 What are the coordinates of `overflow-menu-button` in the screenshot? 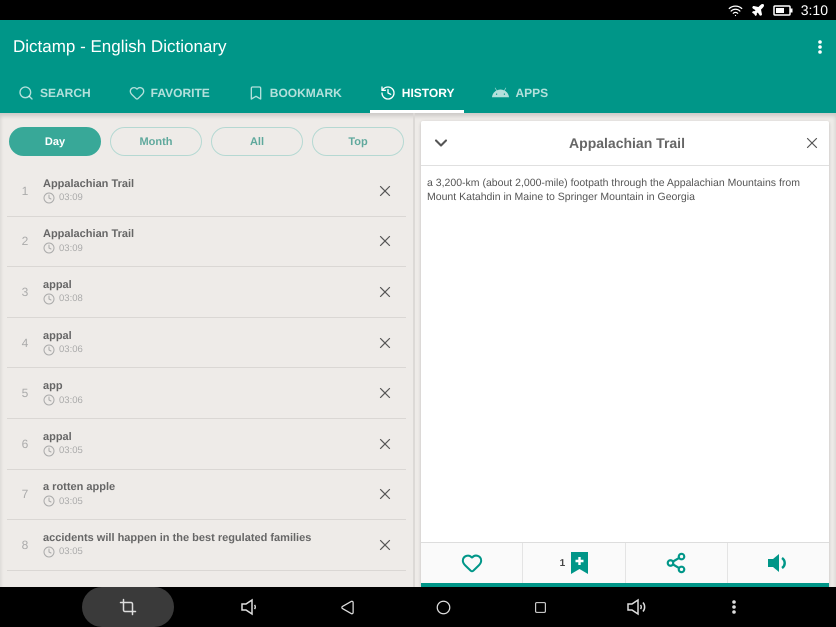 It's located at (820, 47).